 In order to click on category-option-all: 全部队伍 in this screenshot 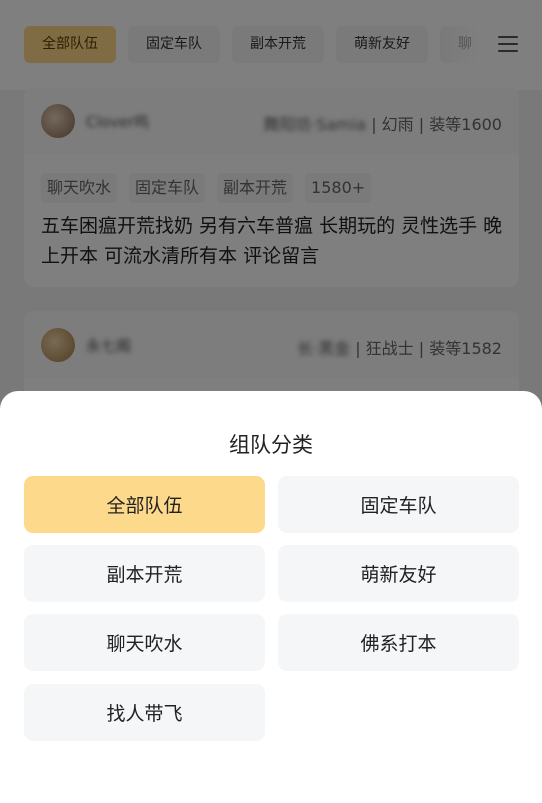, I will do `click(144, 504)`.